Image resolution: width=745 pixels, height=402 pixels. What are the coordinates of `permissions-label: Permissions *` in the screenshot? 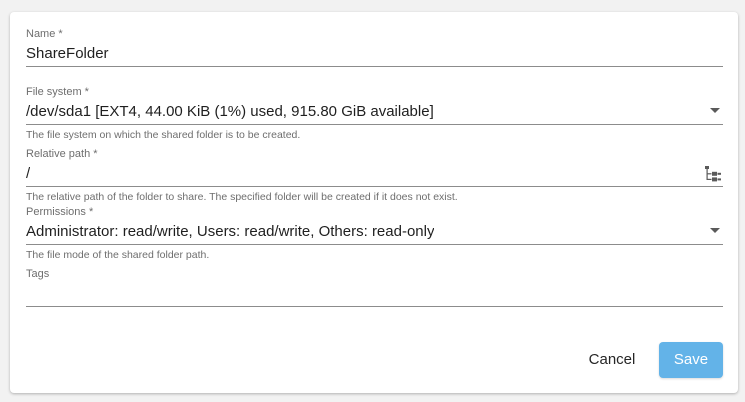 It's located at (60, 212).